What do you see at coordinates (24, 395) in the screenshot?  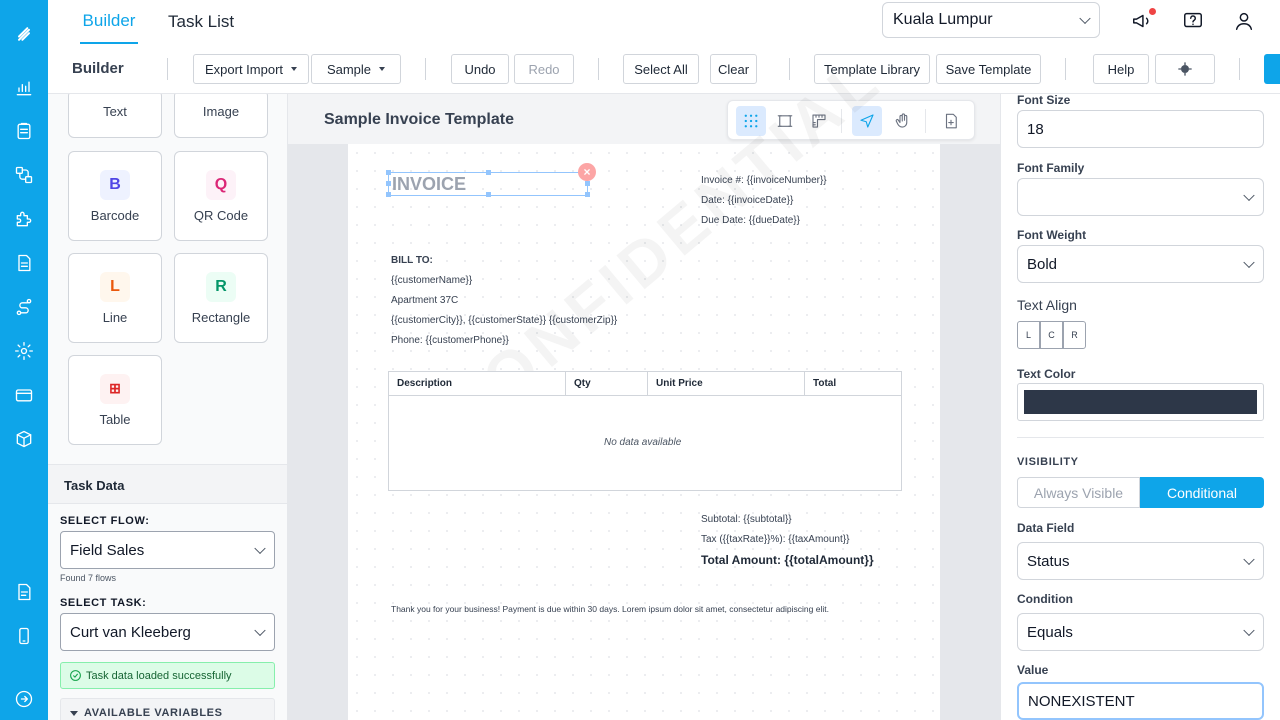 I see `card-icon` at bounding box center [24, 395].